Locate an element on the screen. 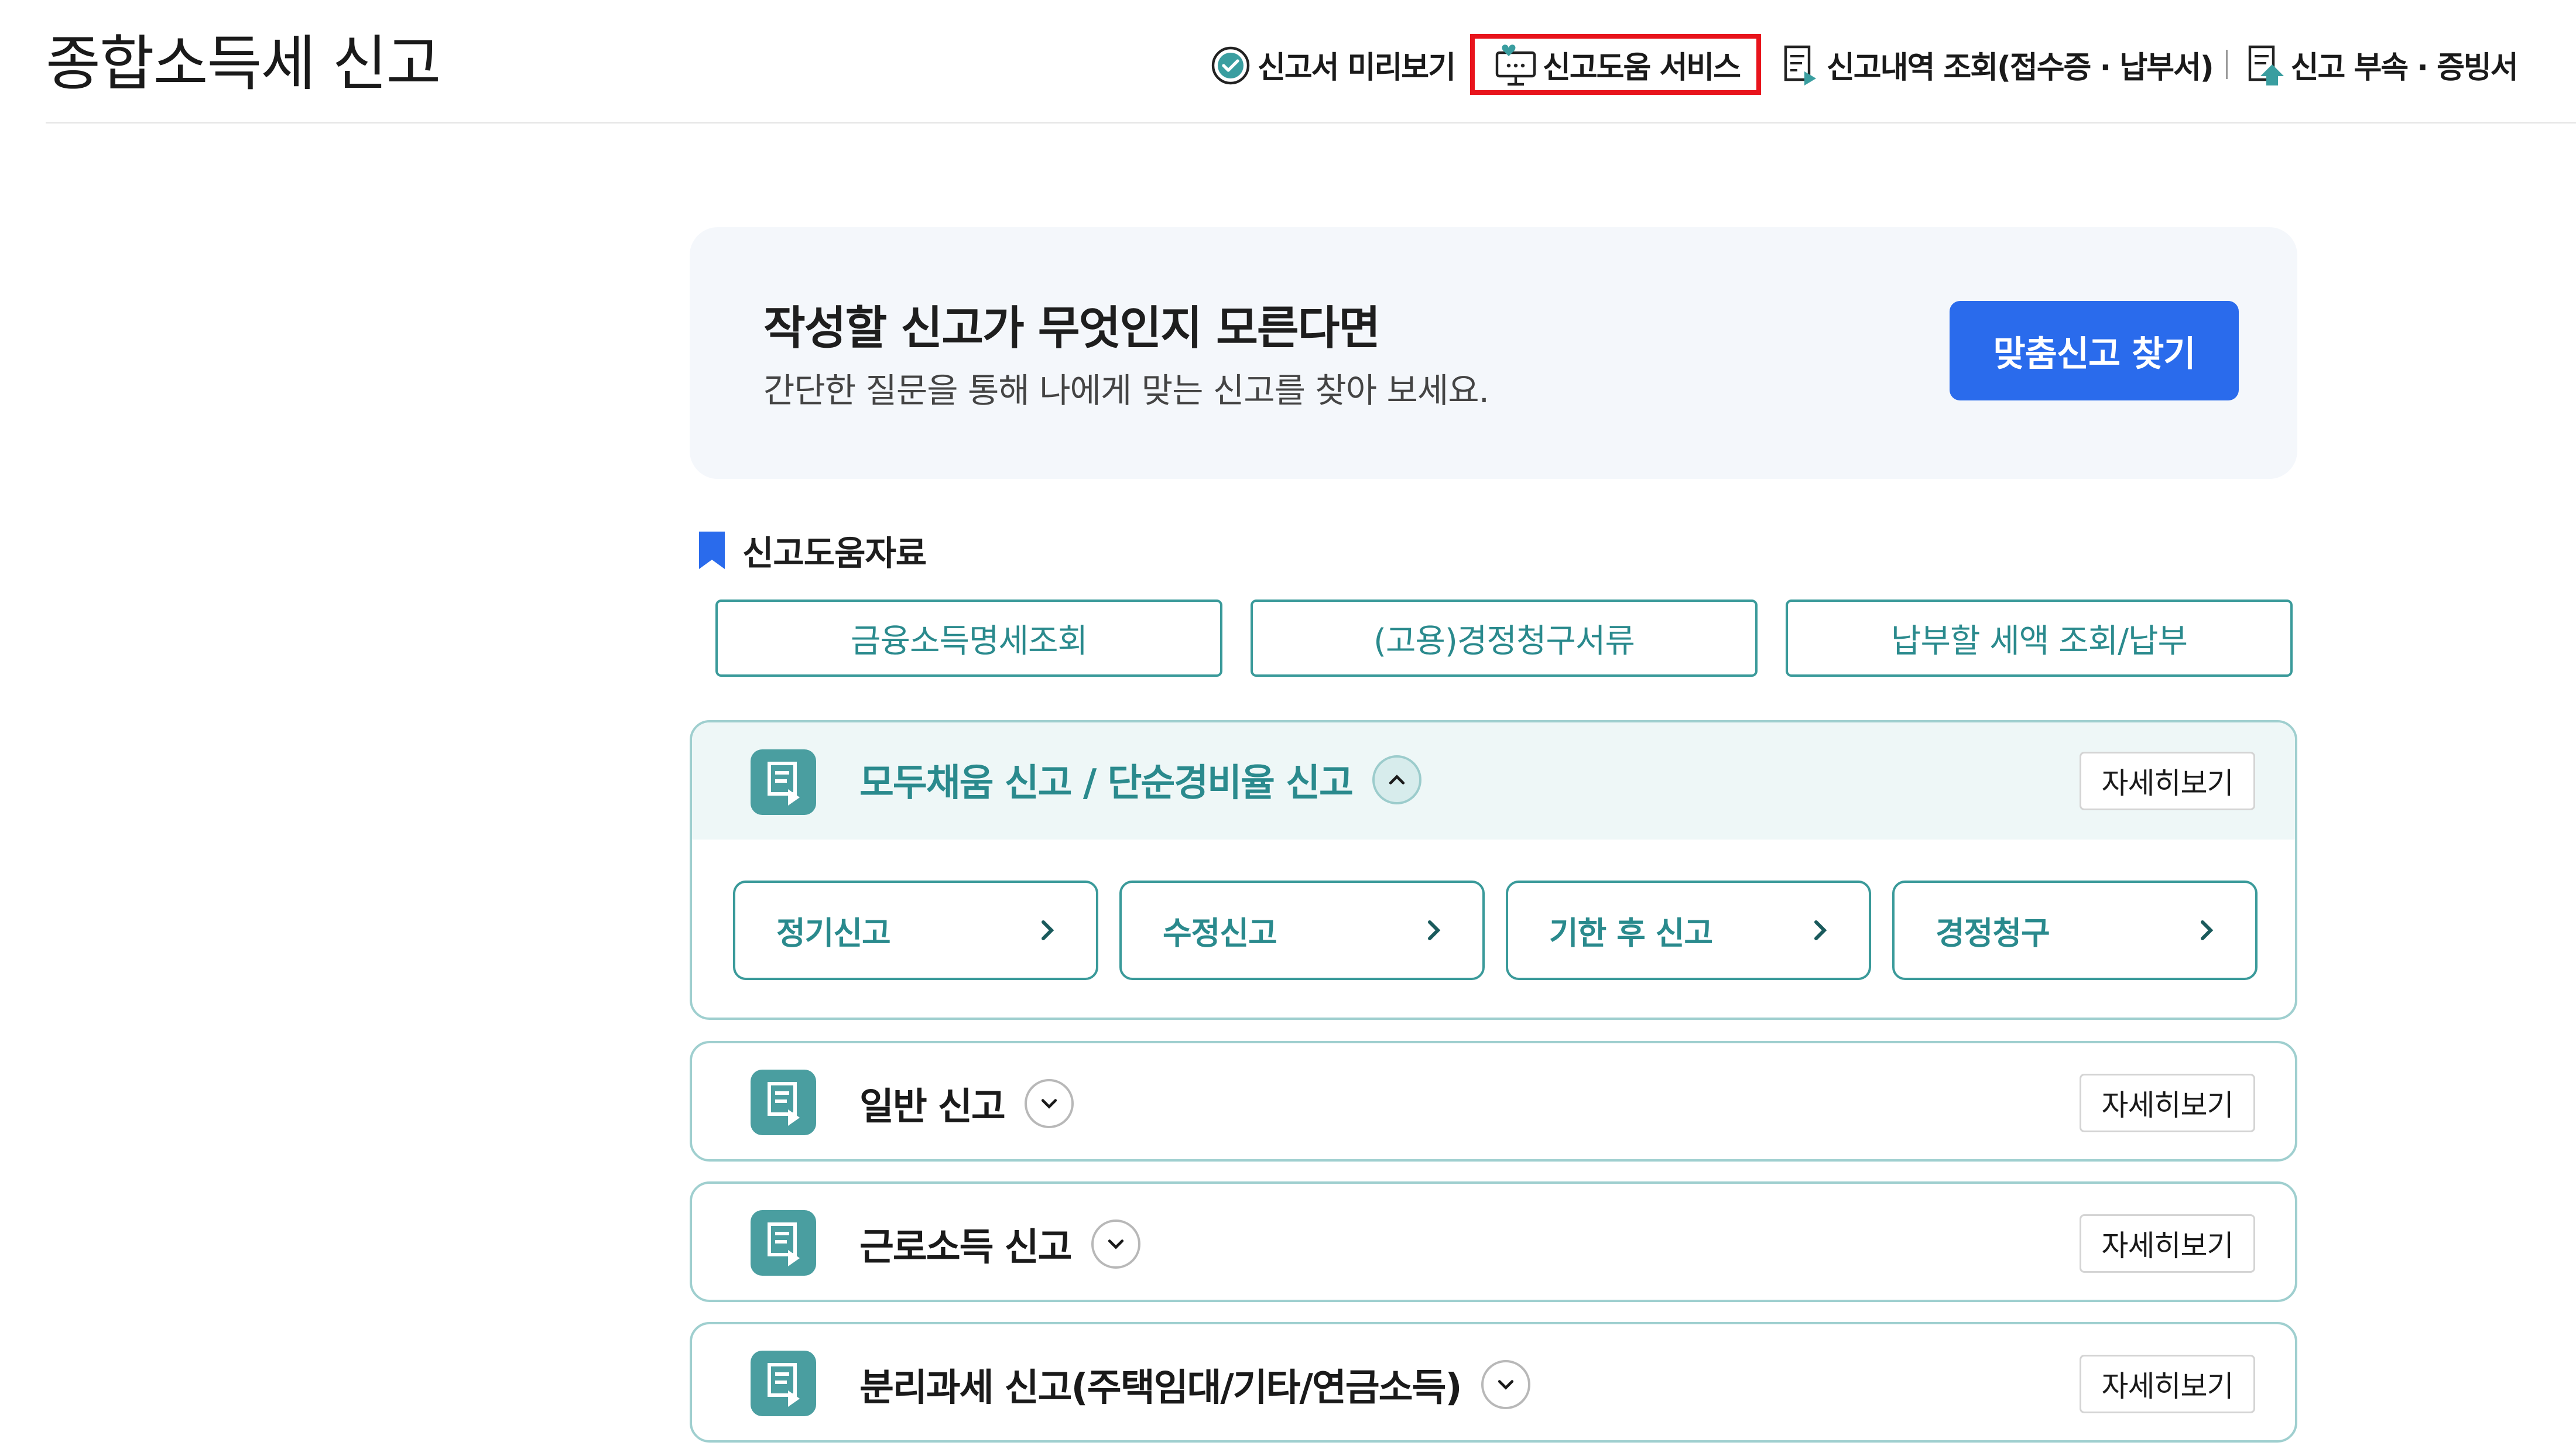 The image size is (2576, 1449). nav-history-label: 신고내역 조회(접수증 · 납부서) is located at coordinates (2020, 67).